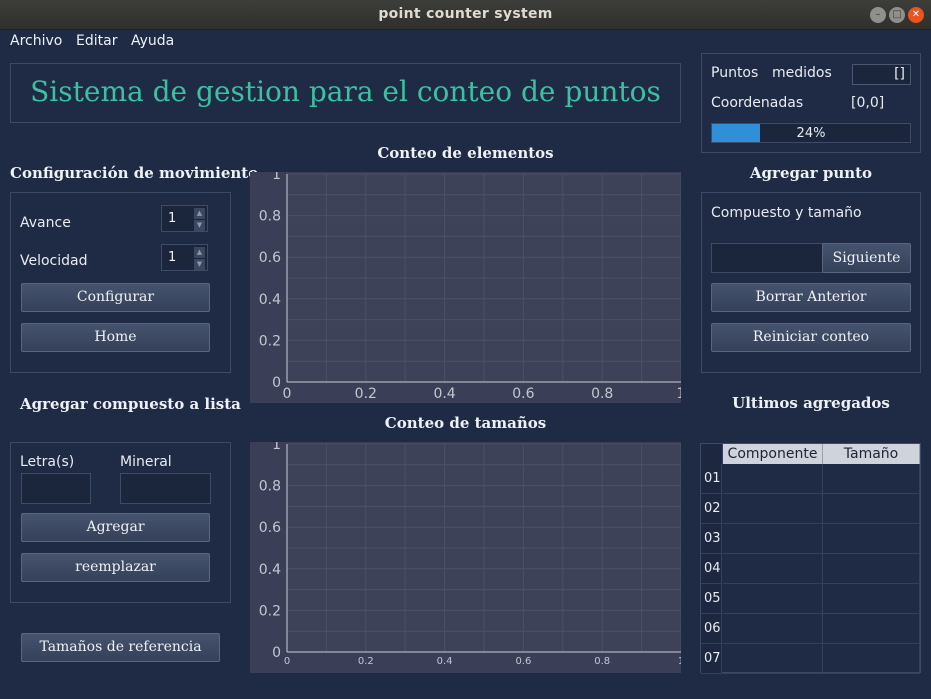 Image resolution: width=931 pixels, height=699 pixels. What do you see at coordinates (465, 41) in the screenshot?
I see `menu-bar: Archivo Editar Ayuda` at bounding box center [465, 41].